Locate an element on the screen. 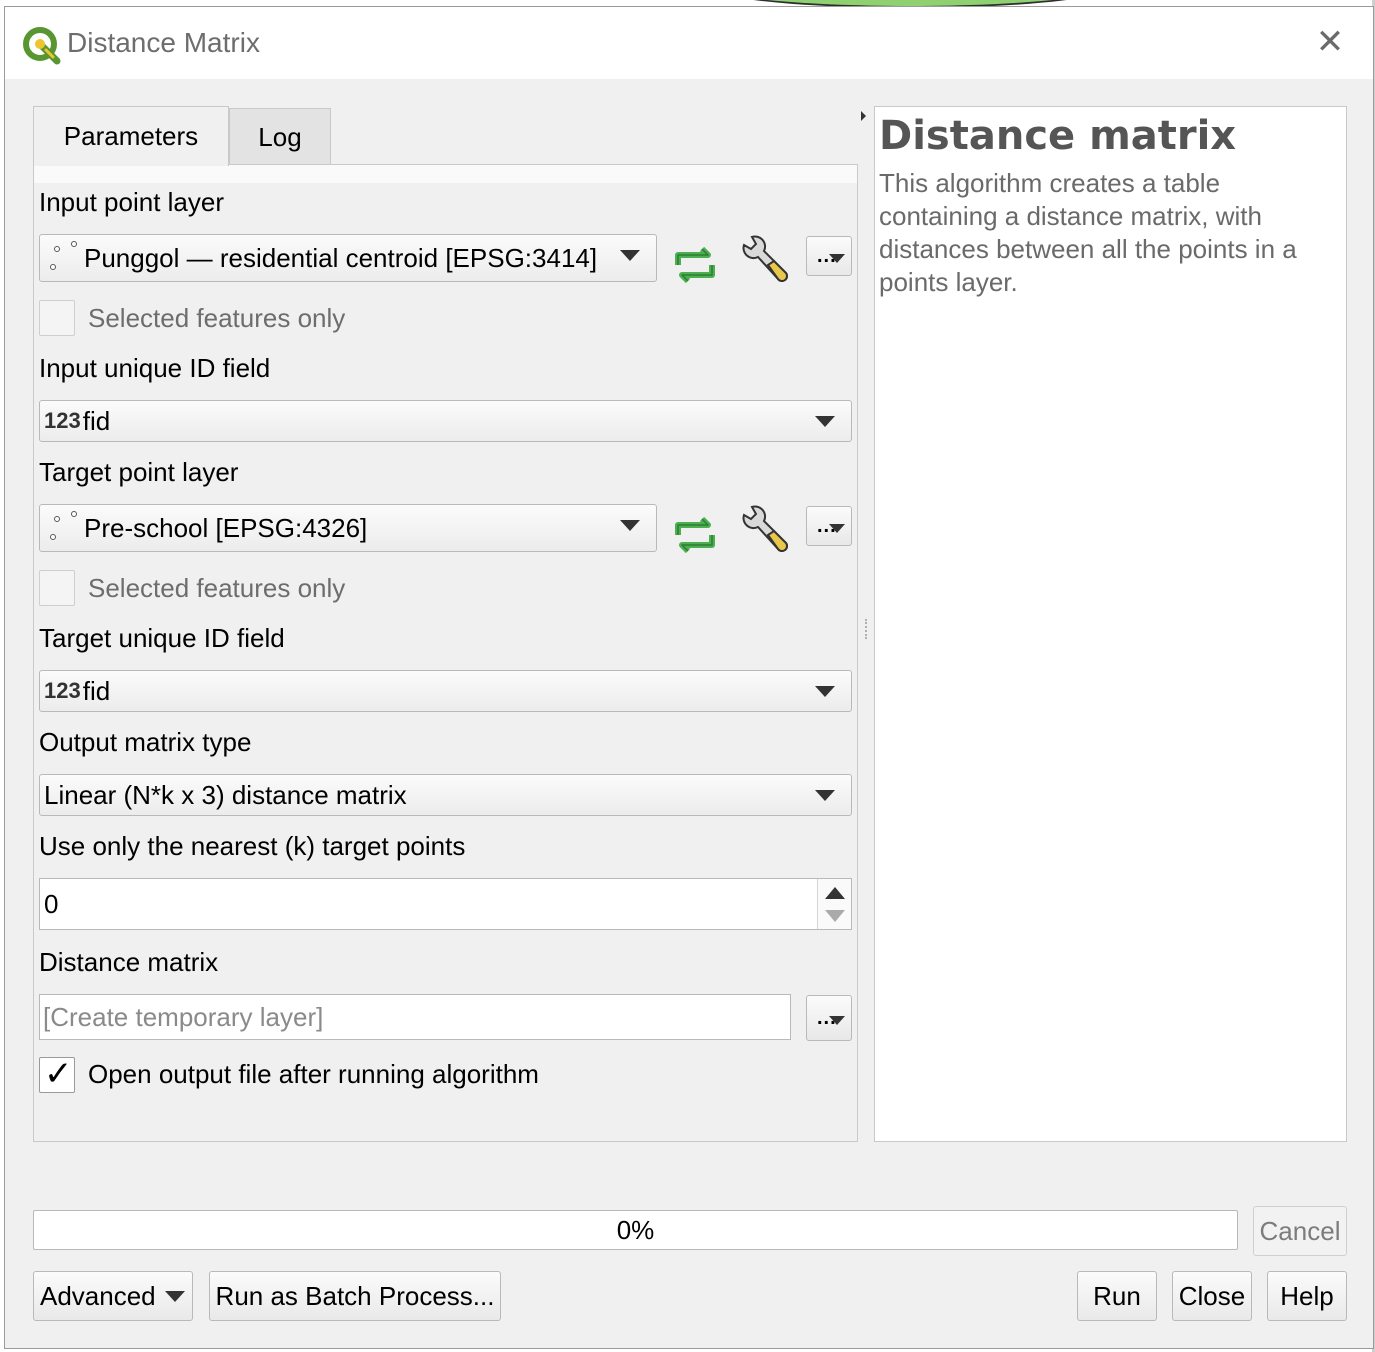 The width and height of the screenshot is (1375, 1352). target-layer-value: Pre-school [EPSG:4326] is located at coordinates (226, 527).